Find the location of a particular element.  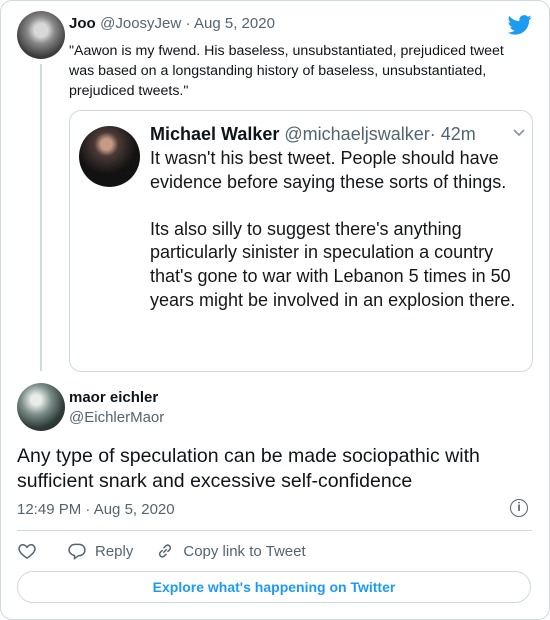

chevron-down-icon is located at coordinates (519, 132).